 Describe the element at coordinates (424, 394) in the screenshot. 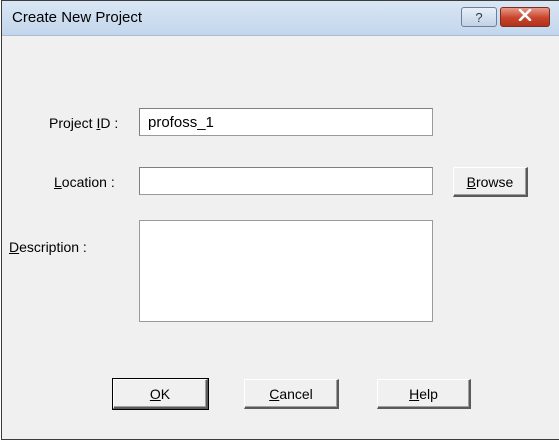

I see `help-button: Help` at that location.